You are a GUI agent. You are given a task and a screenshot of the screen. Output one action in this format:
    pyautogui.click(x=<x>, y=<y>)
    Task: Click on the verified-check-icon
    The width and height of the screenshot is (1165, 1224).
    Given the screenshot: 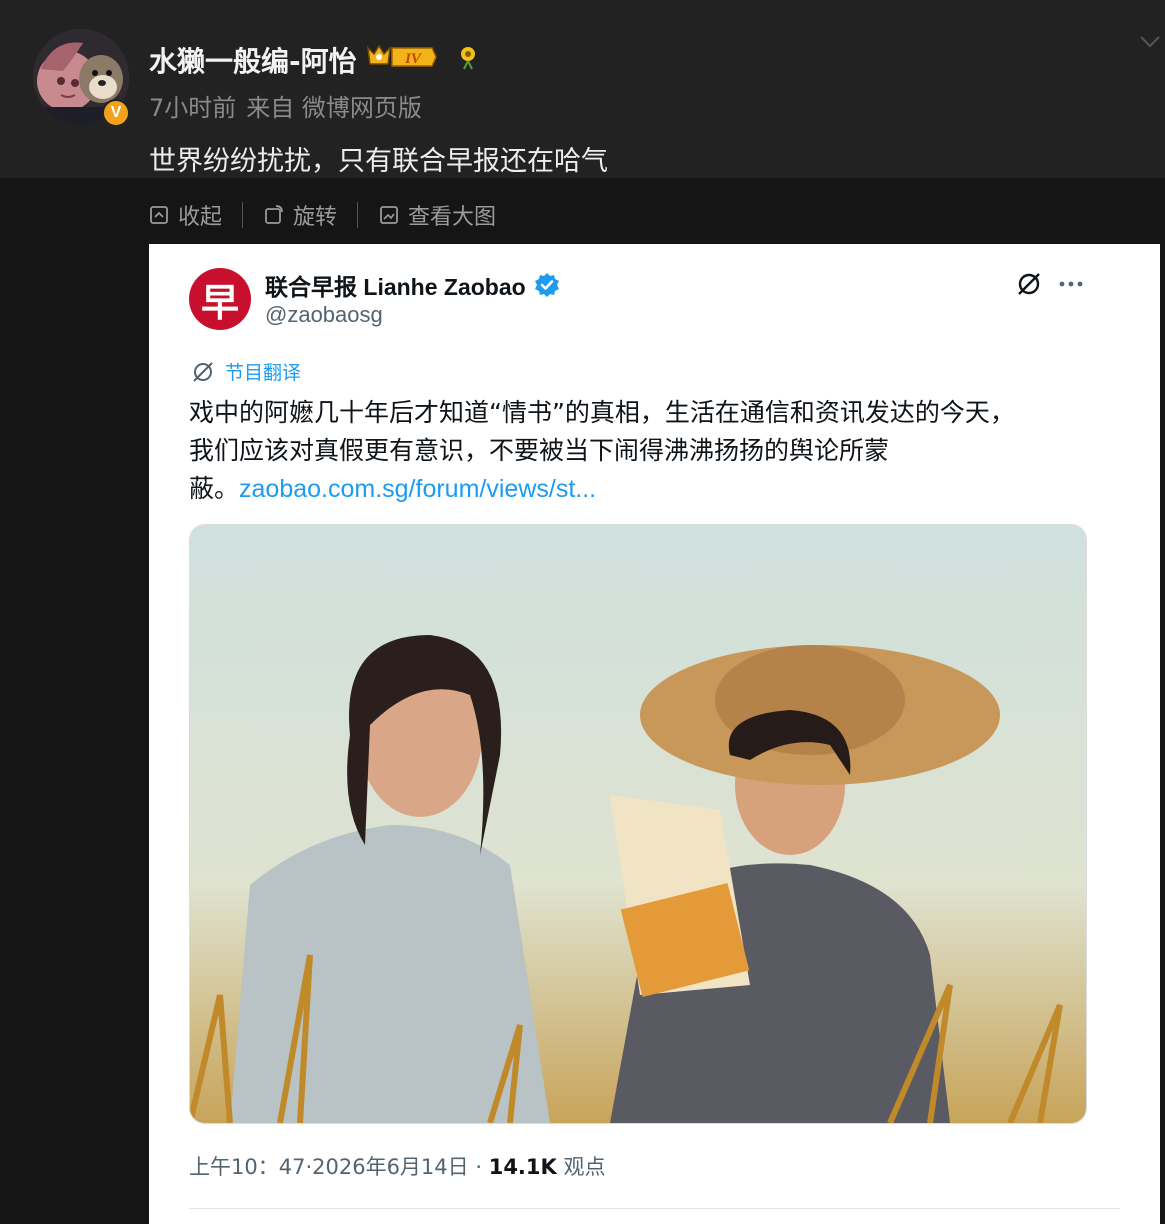 What is the action you would take?
    pyautogui.click(x=546, y=285)
    